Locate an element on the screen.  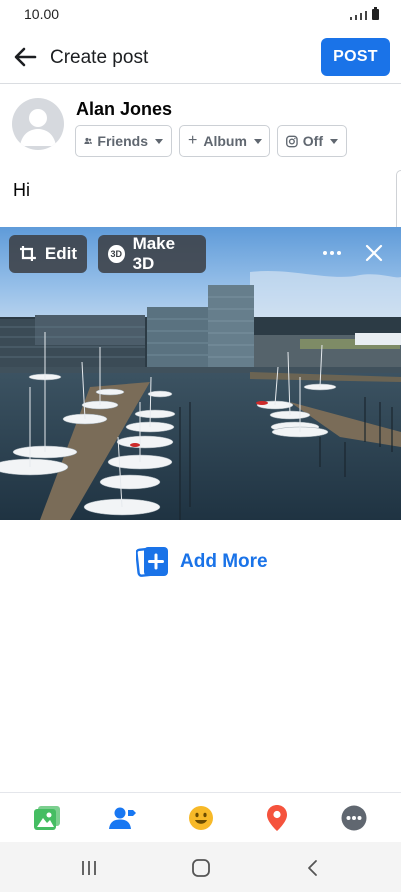
add-more-label: Add More is located at coordinates (224, 561).